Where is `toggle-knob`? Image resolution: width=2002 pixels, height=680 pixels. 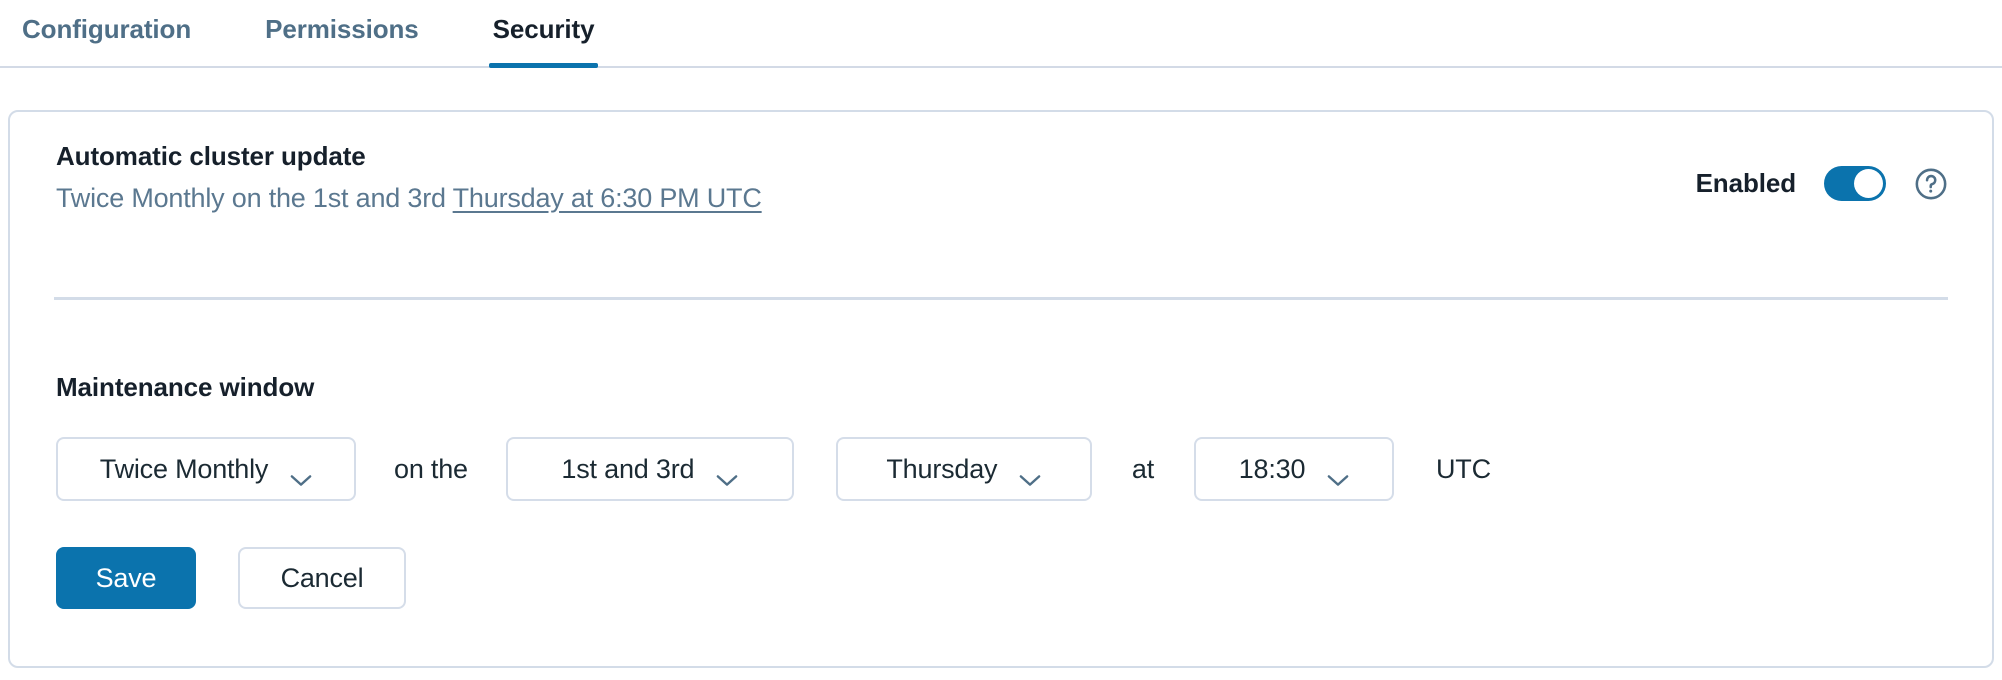 toggle-knob is located at coordinates (1868, 183).